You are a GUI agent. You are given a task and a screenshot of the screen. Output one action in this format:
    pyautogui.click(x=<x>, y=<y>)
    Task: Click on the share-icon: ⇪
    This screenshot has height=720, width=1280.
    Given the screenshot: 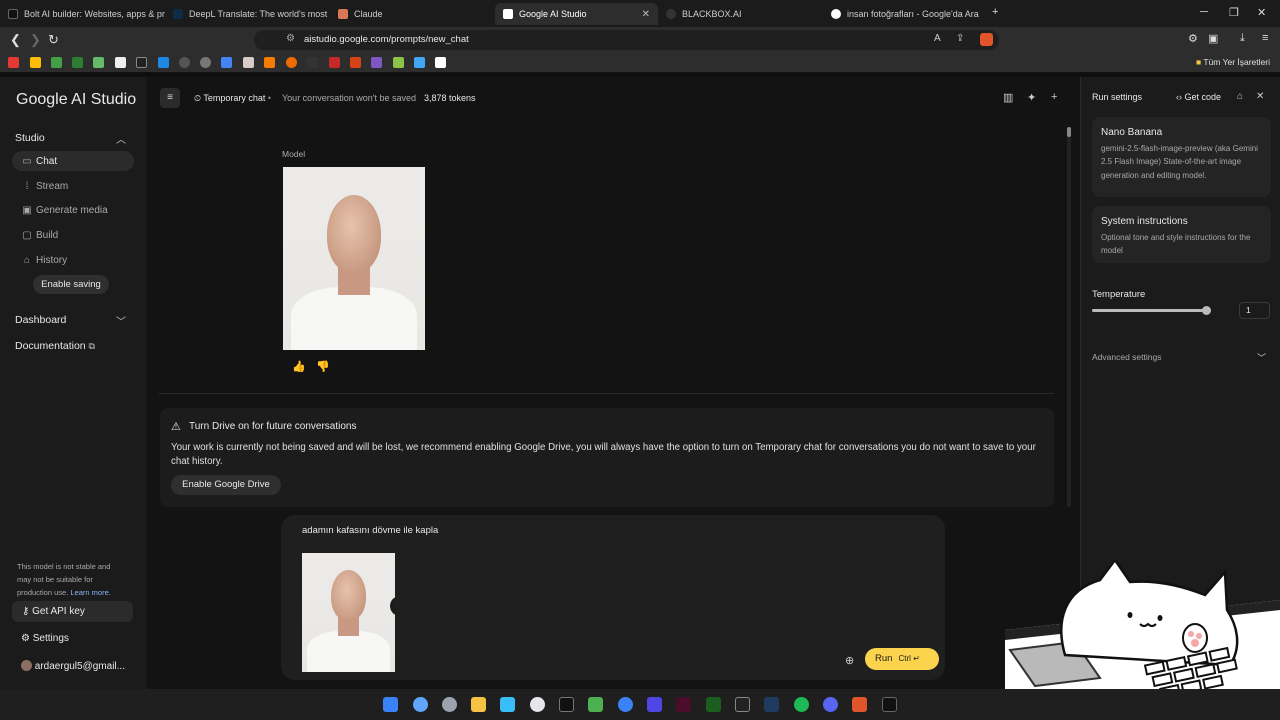 What is the action you would take?
    pyautogui.click(x=960, y=38)
    